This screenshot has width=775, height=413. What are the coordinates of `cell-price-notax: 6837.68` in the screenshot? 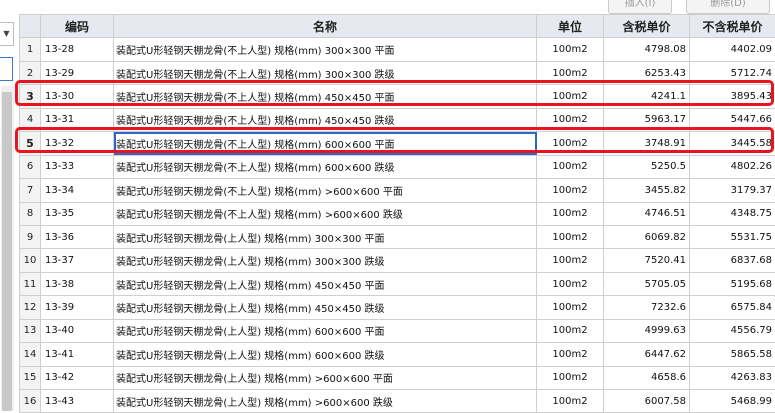 It's located at (732, 260).